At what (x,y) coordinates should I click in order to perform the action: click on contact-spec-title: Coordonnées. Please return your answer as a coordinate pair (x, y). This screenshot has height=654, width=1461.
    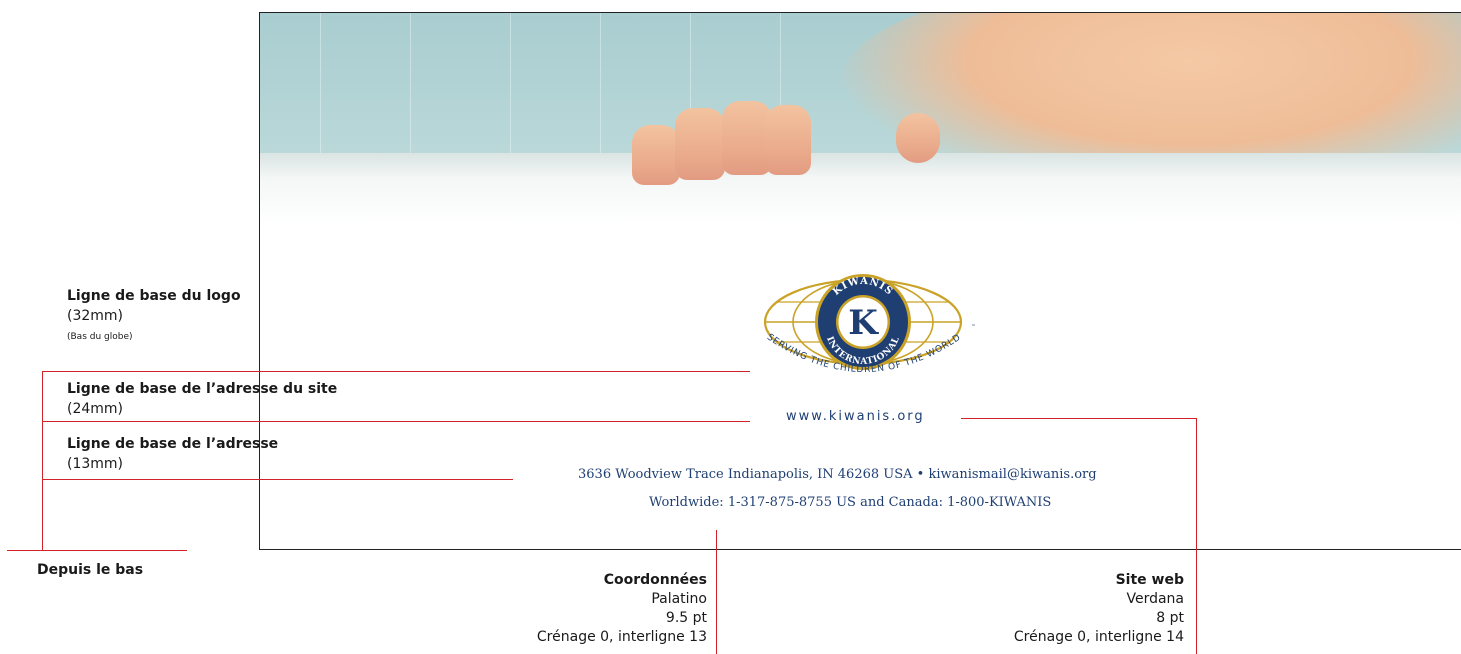
    Looking at the image, I should click on (655, 580).